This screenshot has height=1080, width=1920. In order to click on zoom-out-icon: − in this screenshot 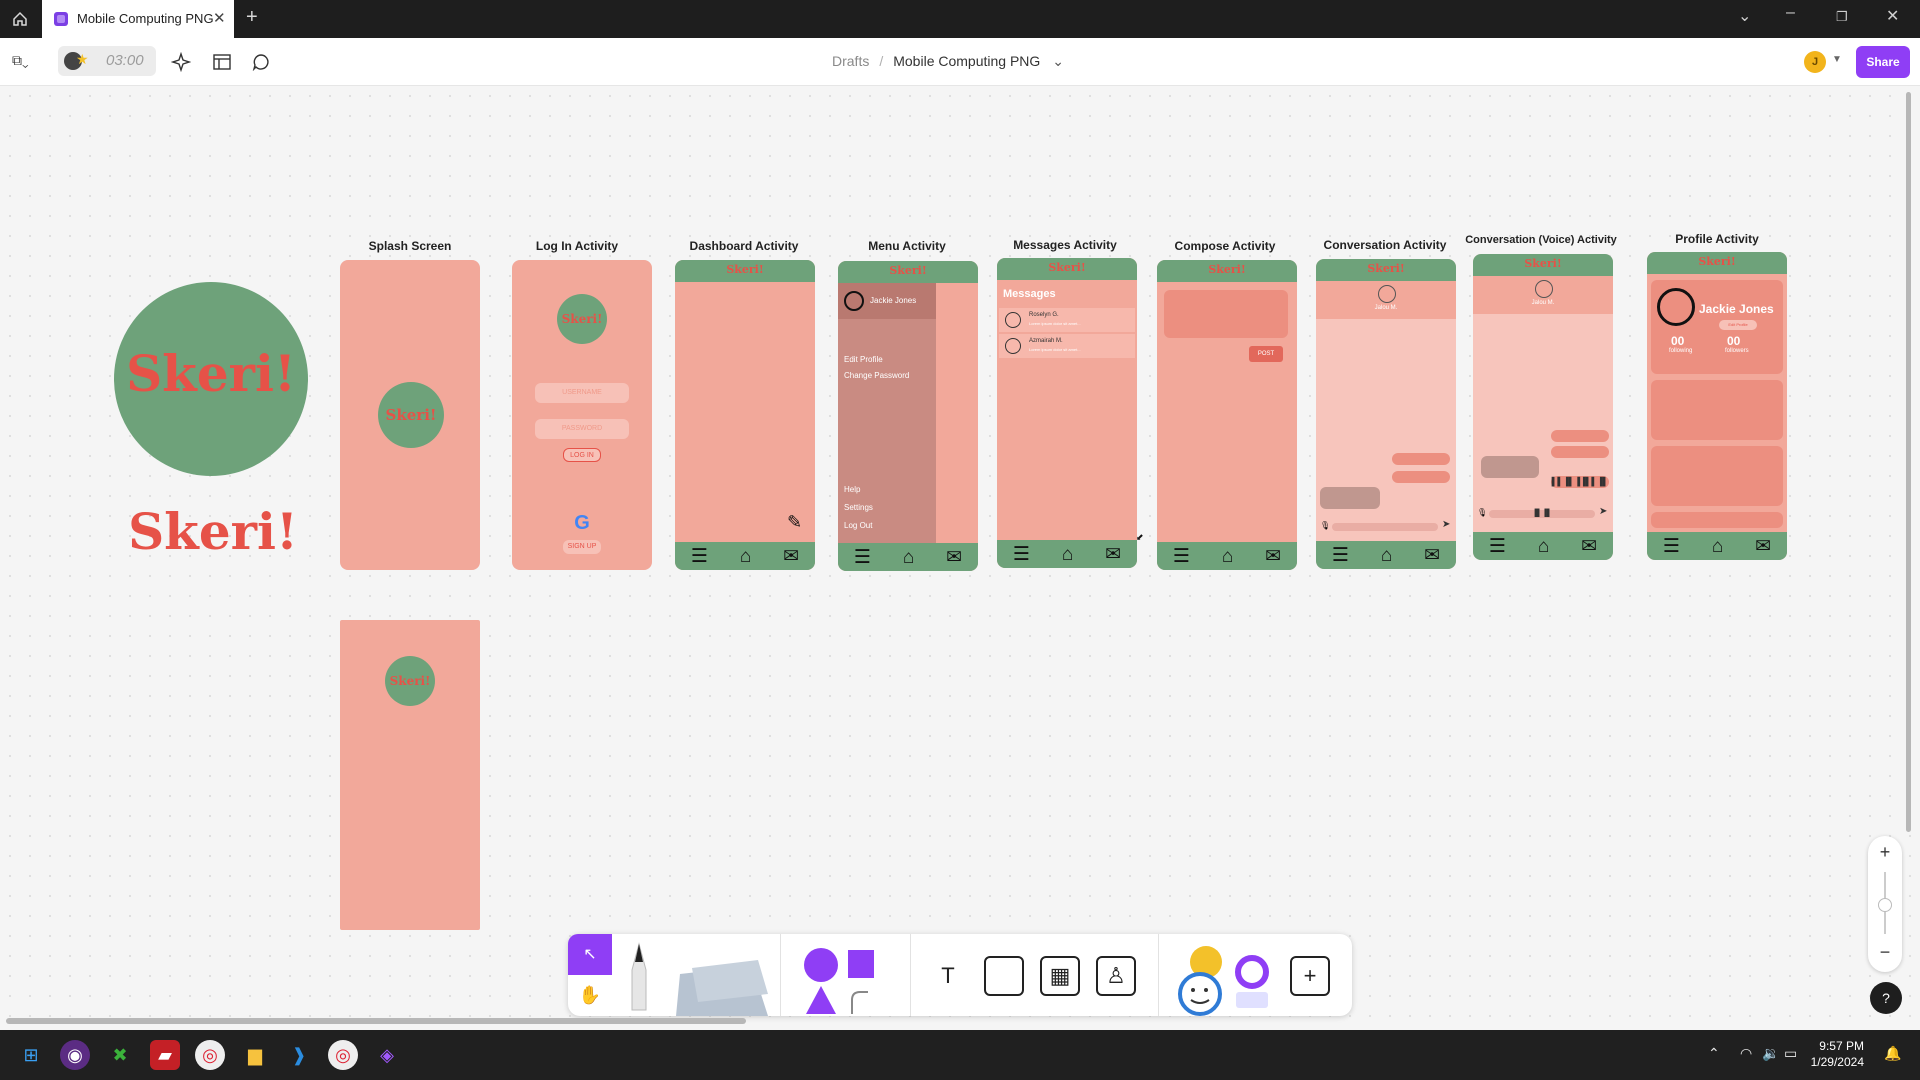, I will do `click(1885, 952)`.